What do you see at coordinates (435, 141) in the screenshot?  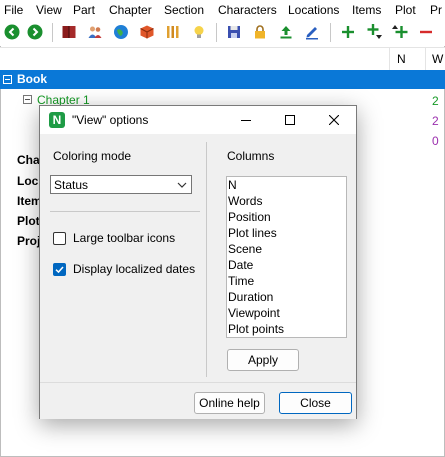 I see `word-count-value: 0` at bounding box center [435, 141].